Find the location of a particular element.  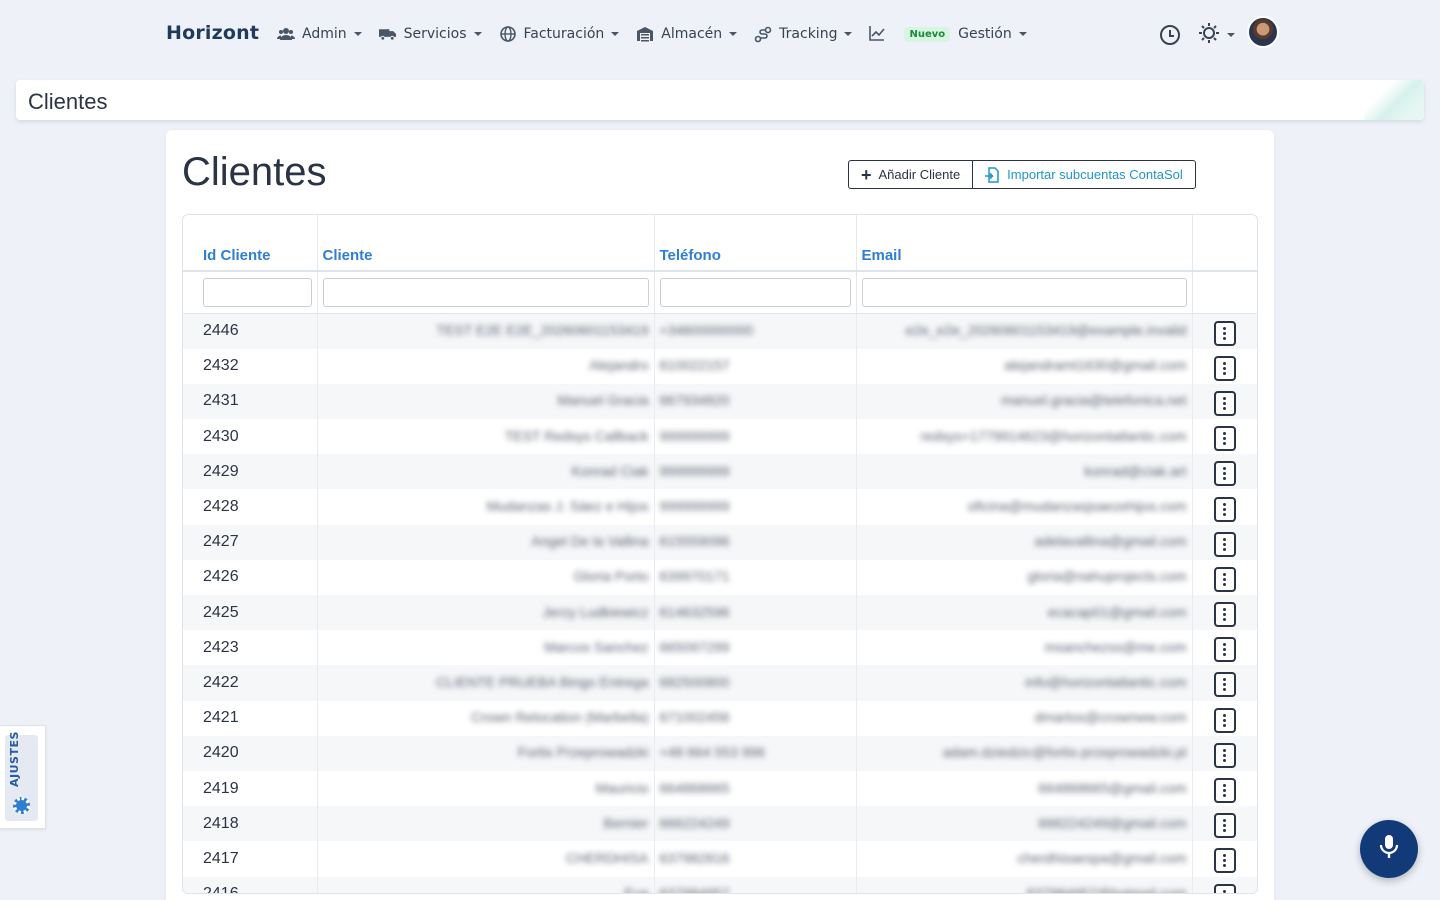

table-row: 2419 Mauricio 664868665 664868665@gmail.com is located at coordinates (720, 788).